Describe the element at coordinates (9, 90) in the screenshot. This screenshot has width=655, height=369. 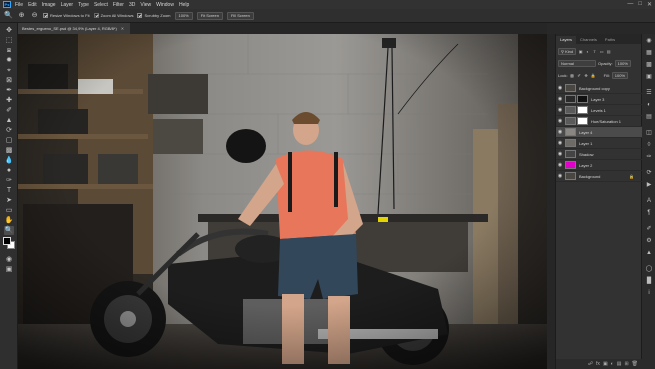
I see `eyedropper-tool-icon: ✒` at that location.